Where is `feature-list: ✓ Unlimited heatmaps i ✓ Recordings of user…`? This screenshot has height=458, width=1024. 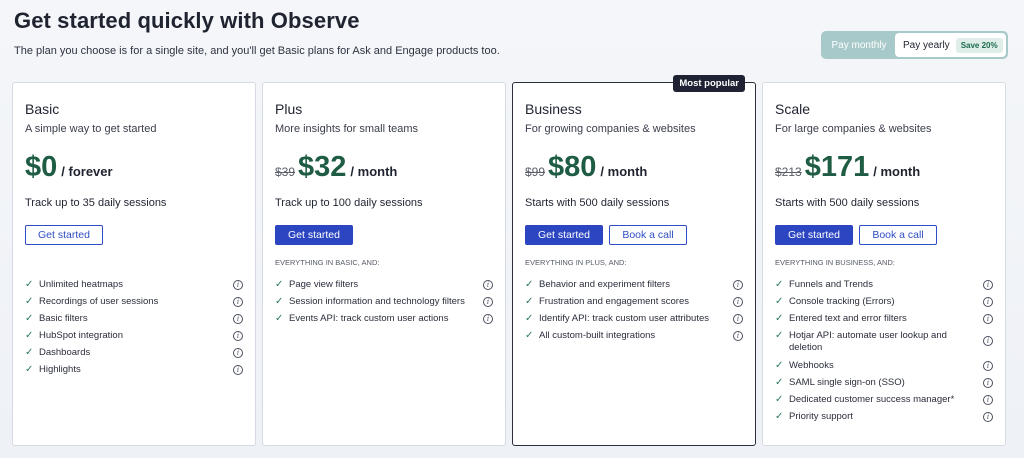 feature-list: ✓ Unlimited heatmaps i ✓ Recordings of user… is located at coordinates (134, 330).